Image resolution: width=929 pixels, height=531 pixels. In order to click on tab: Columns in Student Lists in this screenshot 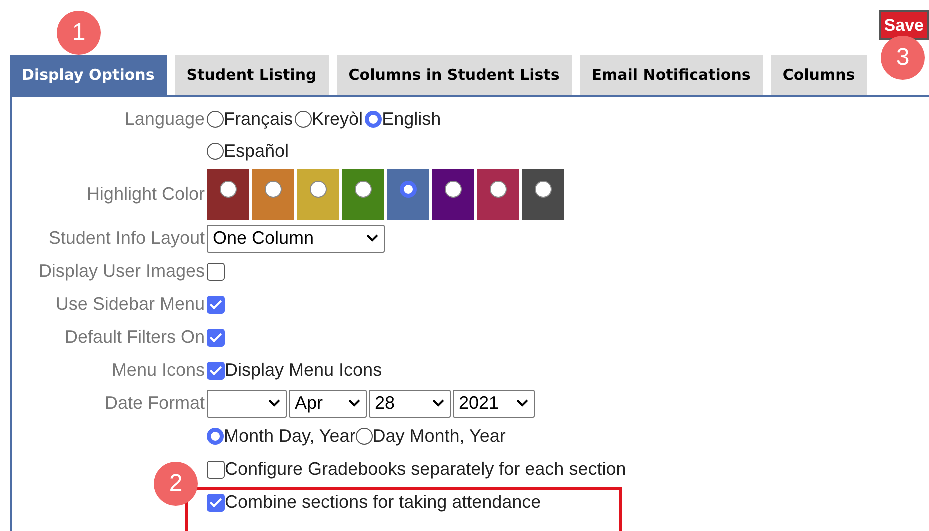, I will do `click(454, 75)`.